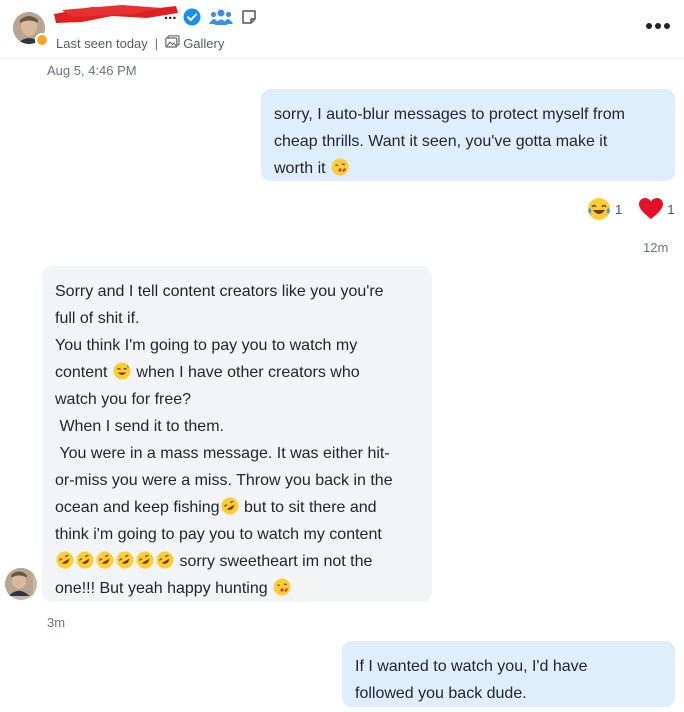 Image resolution: width=684 pixels, height=712 pixels. I want to click on message-reactions: 1 1, so click(628, 209).